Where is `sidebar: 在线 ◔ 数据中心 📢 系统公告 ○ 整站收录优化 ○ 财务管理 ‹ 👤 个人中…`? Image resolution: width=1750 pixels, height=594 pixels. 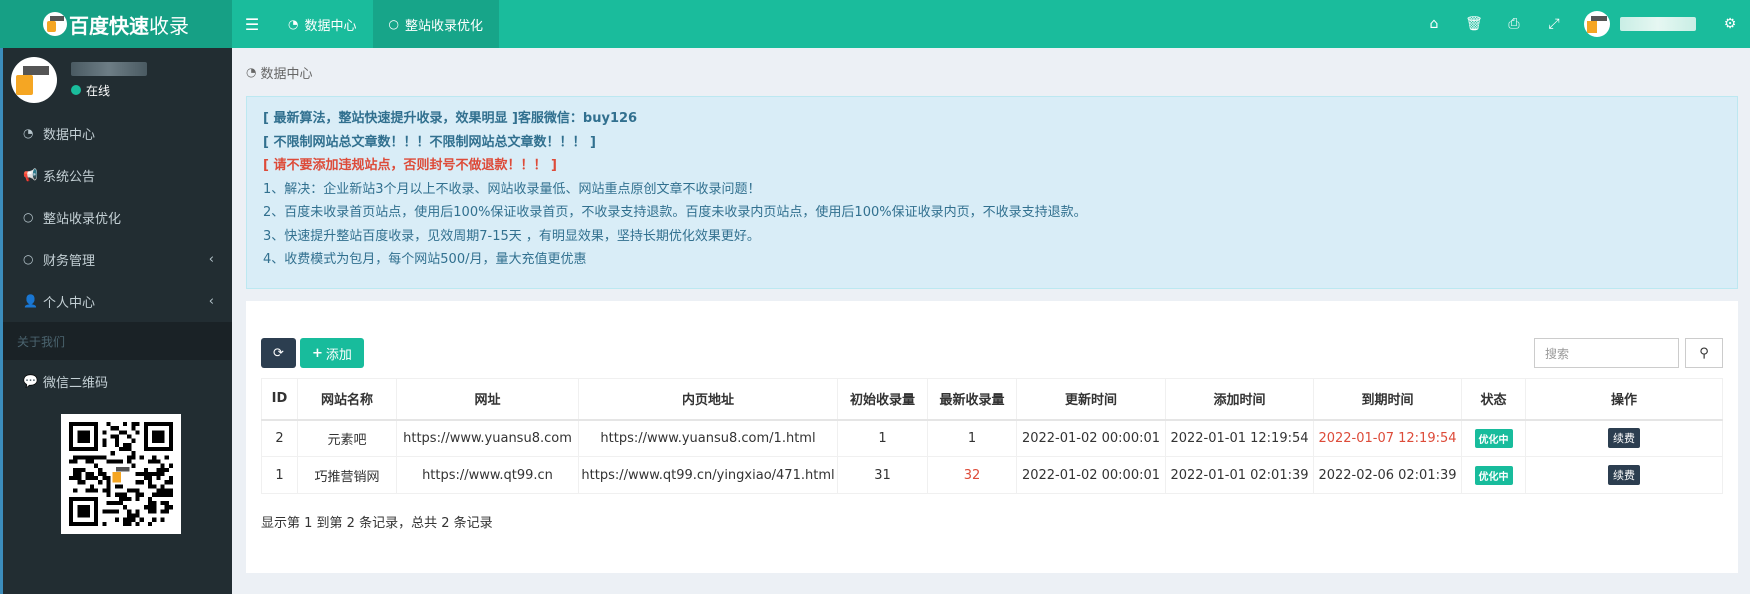 sidebar: 在线 ◔ 数据中心 📢 系统公告 ○ 整站收录优化 ○ 财务管理 ‹ 👤 个人中… is located at coordinates (116, 321).